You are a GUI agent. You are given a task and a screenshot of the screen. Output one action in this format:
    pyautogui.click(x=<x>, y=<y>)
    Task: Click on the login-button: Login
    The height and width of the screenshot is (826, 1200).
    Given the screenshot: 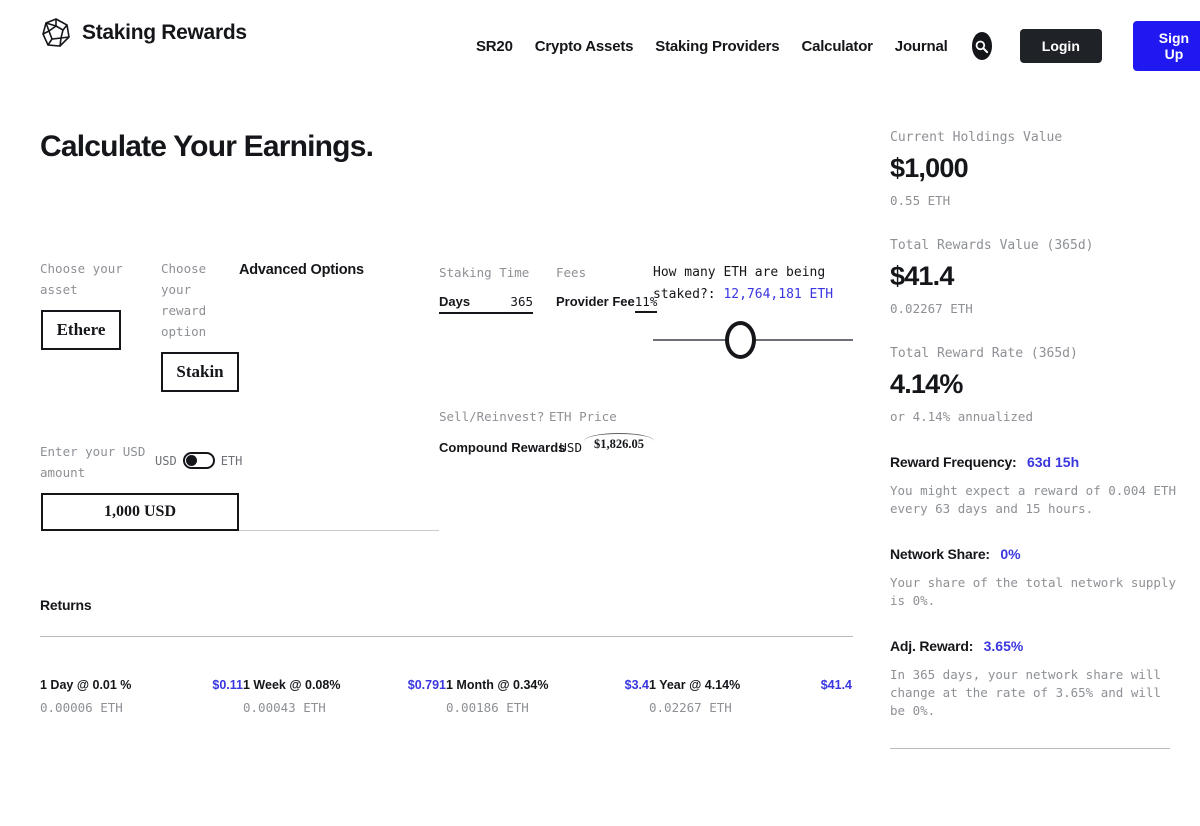 What is the action you would take?
    pyautogui.click(x=1060, y=46)
    